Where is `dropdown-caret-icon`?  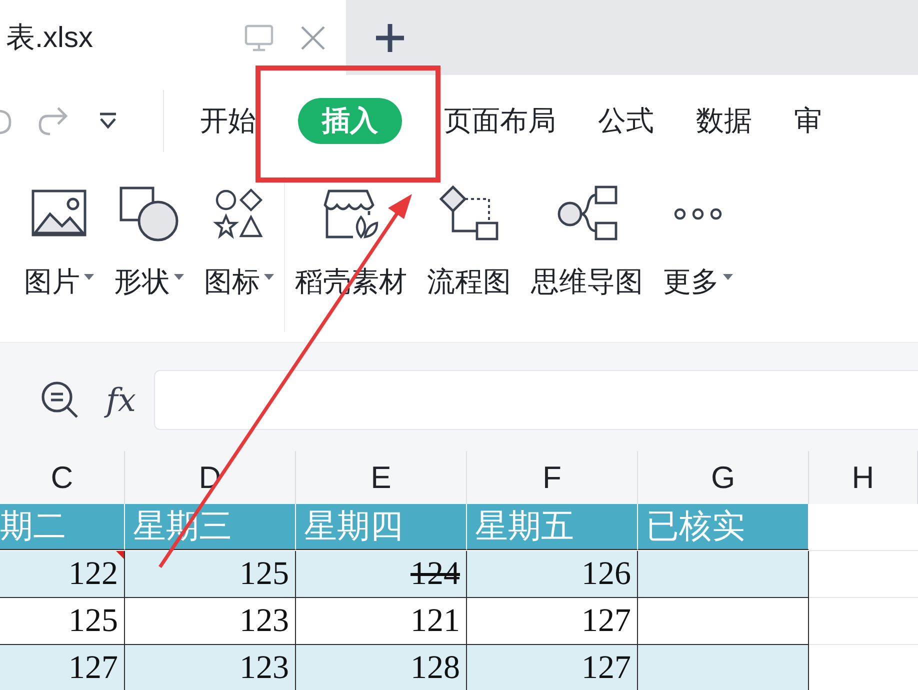 dropdown-caret-icon is located at coordinates (108, 121).